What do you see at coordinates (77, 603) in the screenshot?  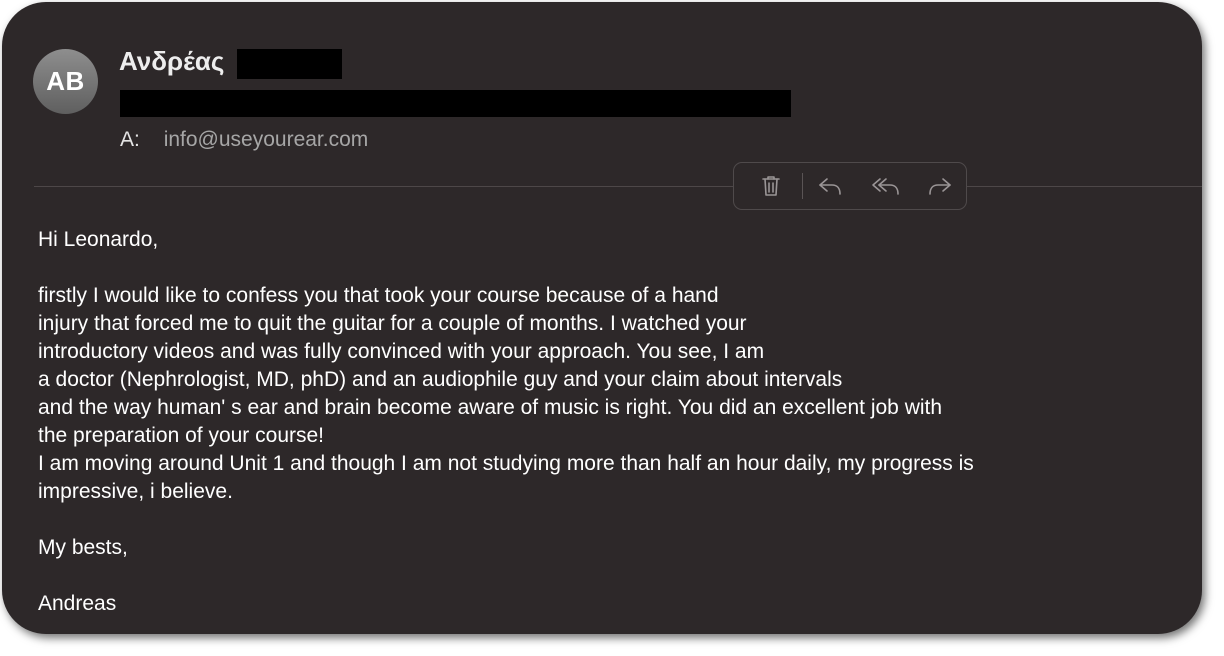 I see `signature: Andreas` at bounding box center [77, 603].